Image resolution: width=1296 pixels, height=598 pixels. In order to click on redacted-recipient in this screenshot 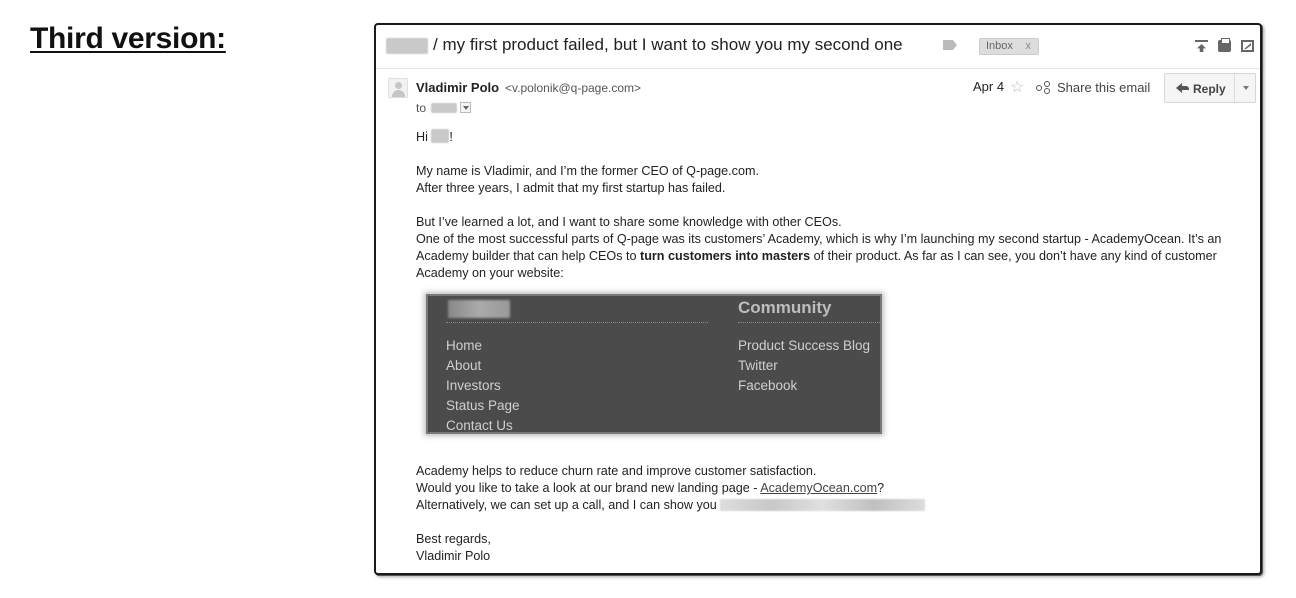, I will do `click(444, 108)`.